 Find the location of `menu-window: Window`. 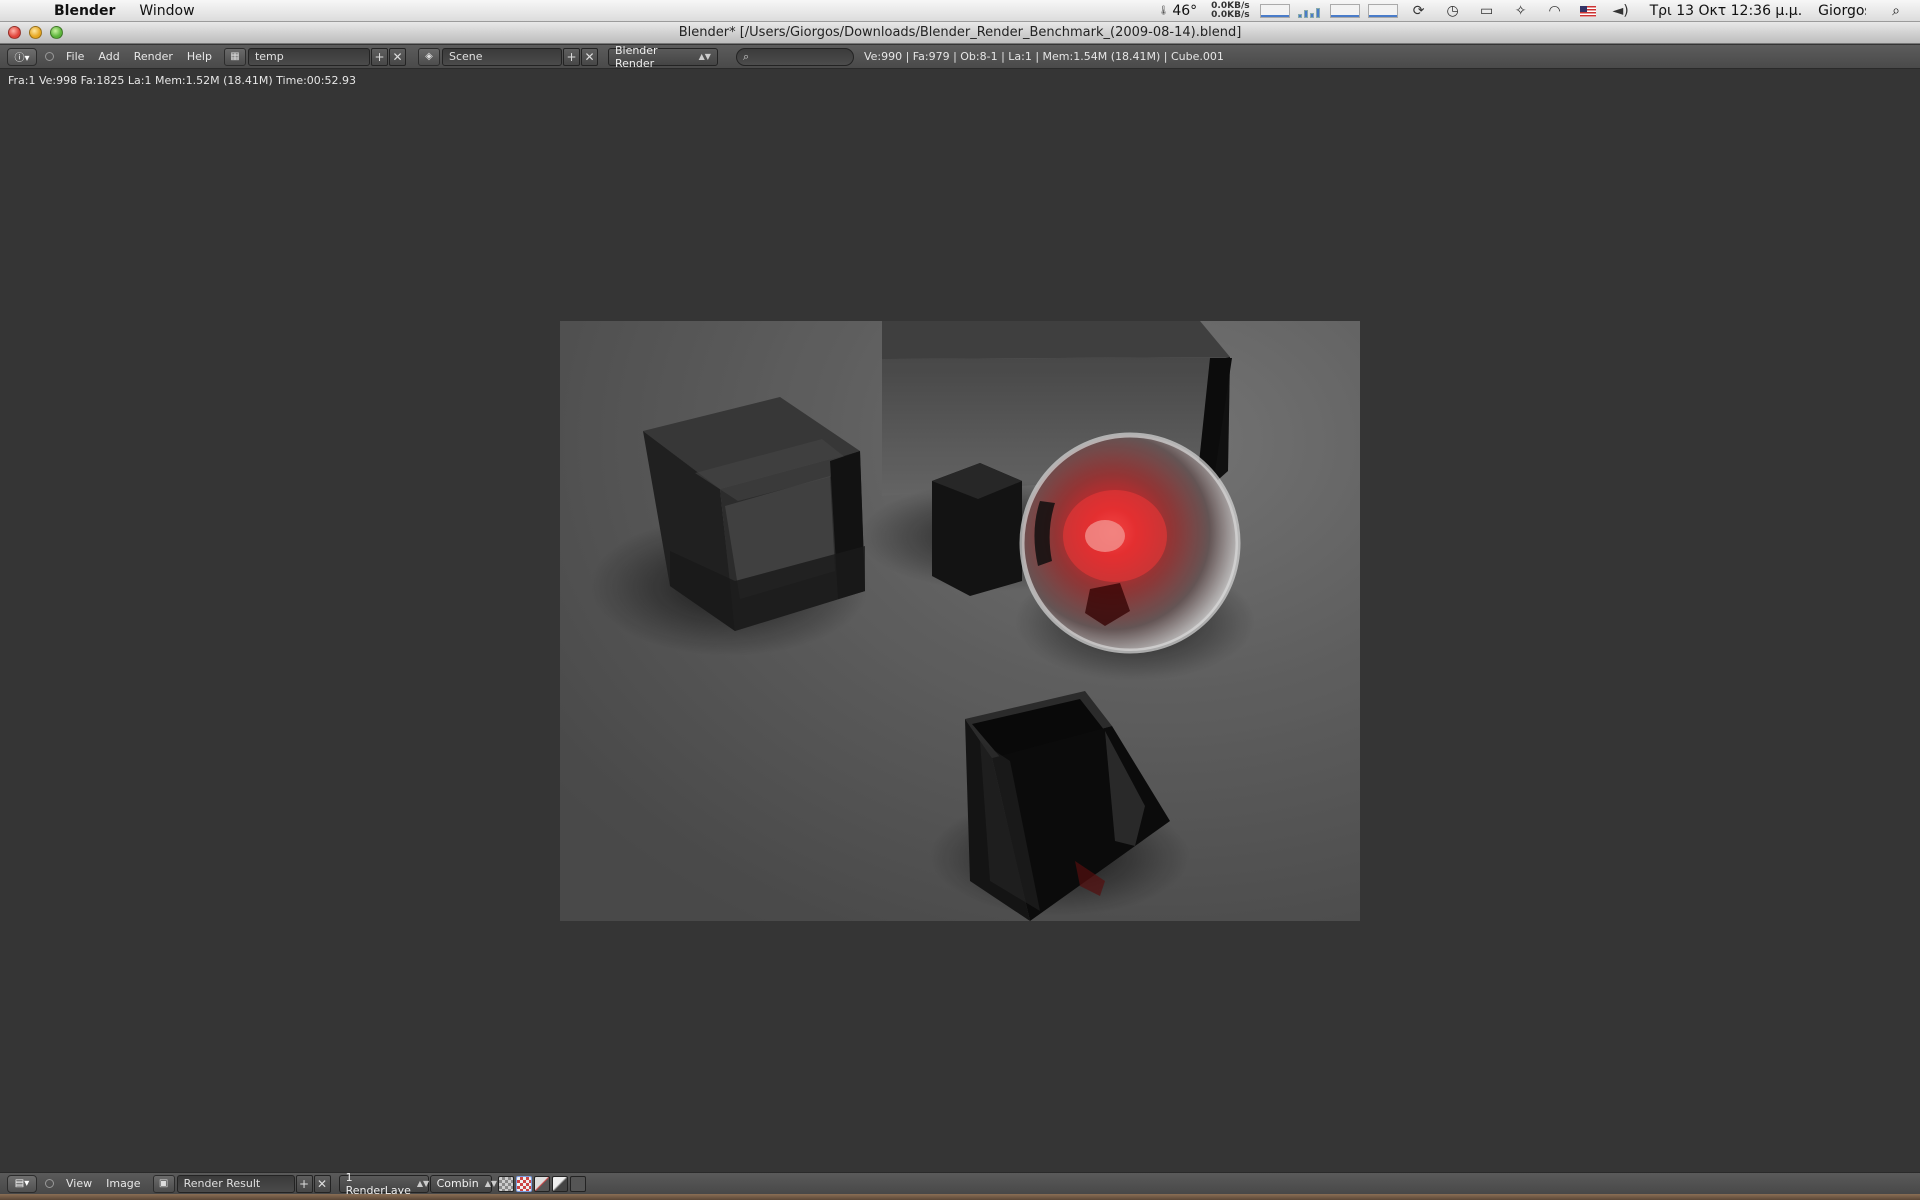

menu-window: Window is located at coordinates (166, 11).